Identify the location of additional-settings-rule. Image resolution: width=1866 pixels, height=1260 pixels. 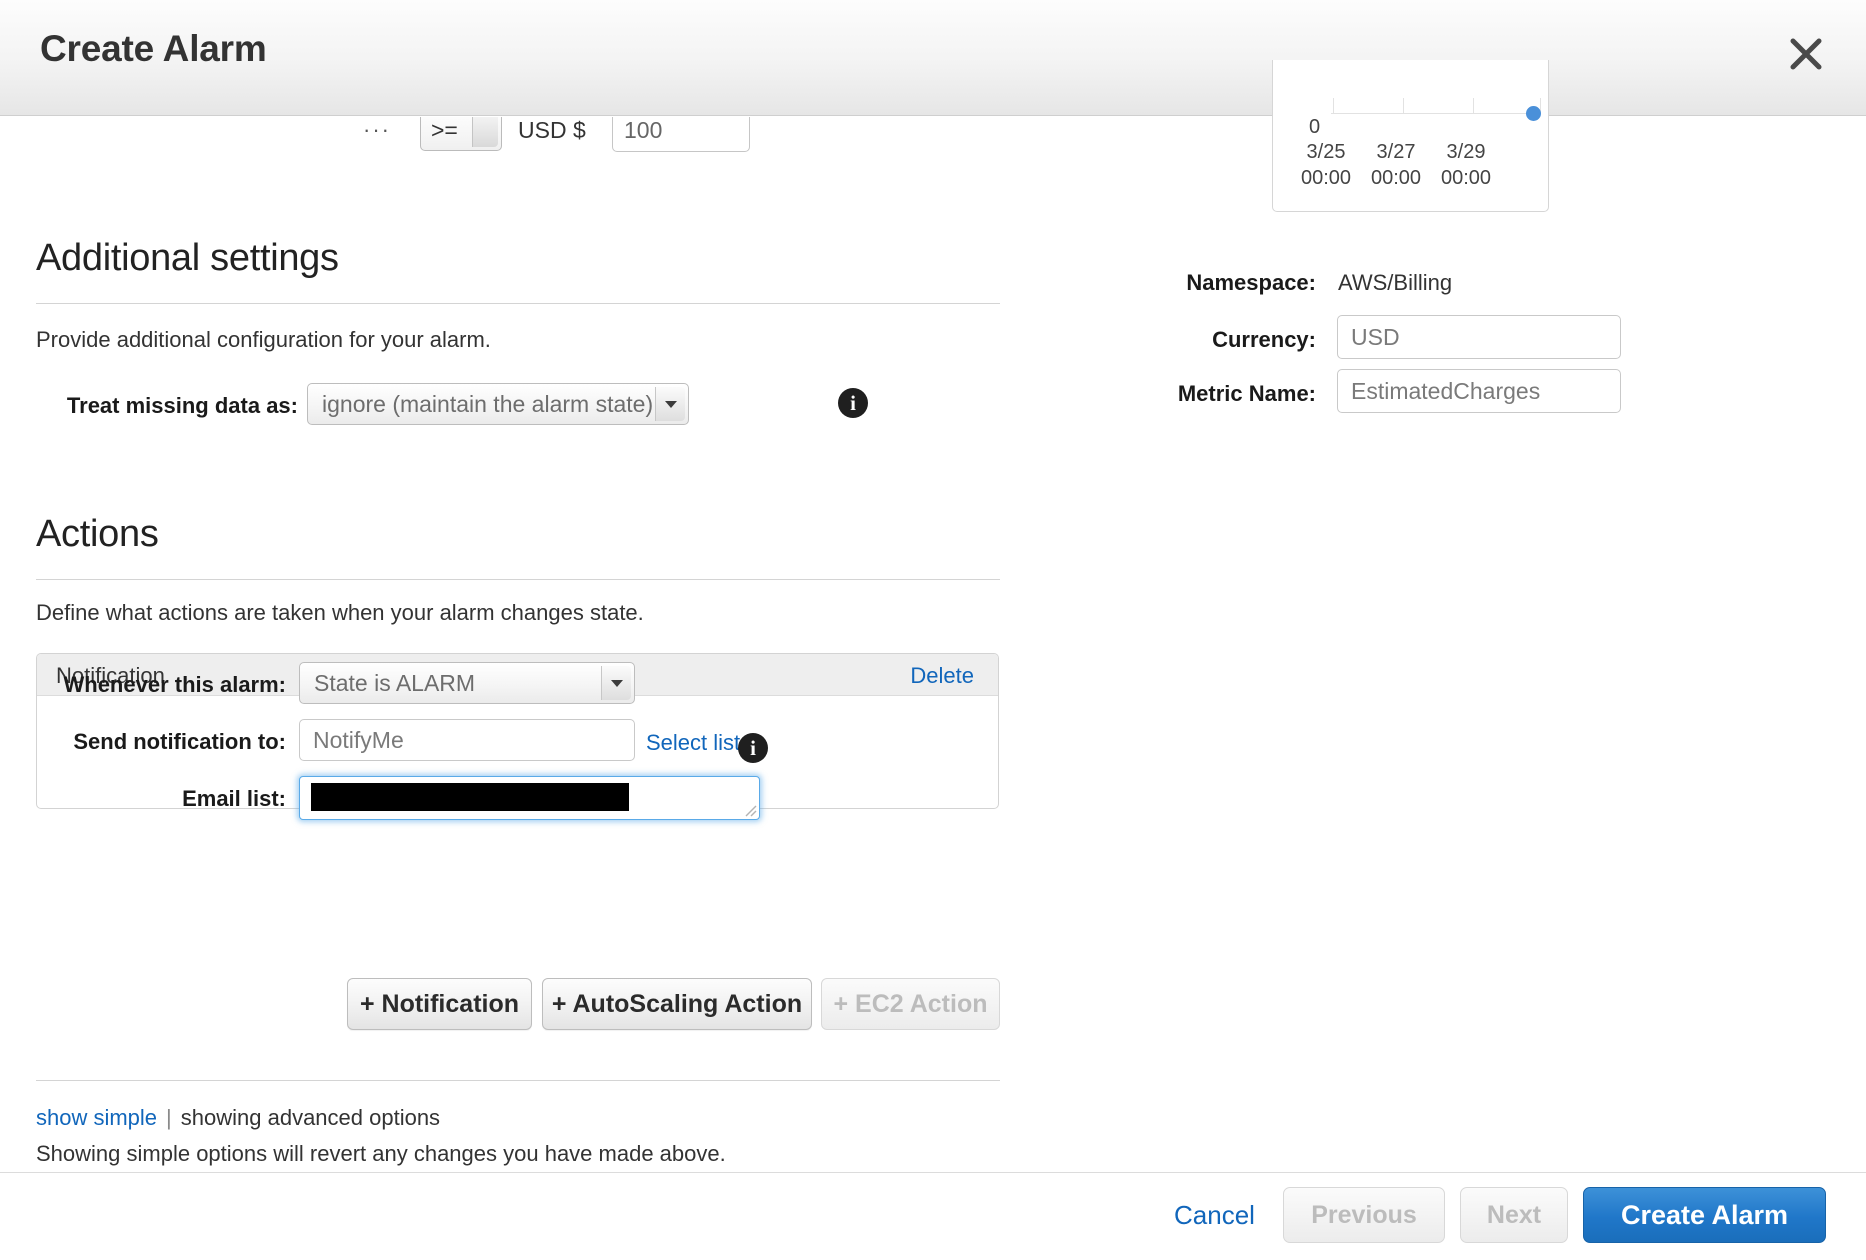
(518, 303).